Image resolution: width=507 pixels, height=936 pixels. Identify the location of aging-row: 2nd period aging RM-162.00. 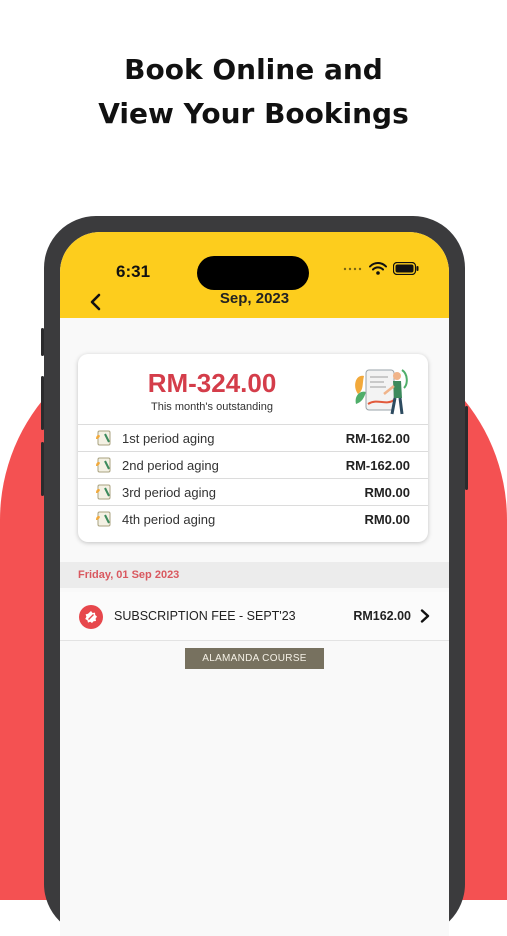
(253, 464).